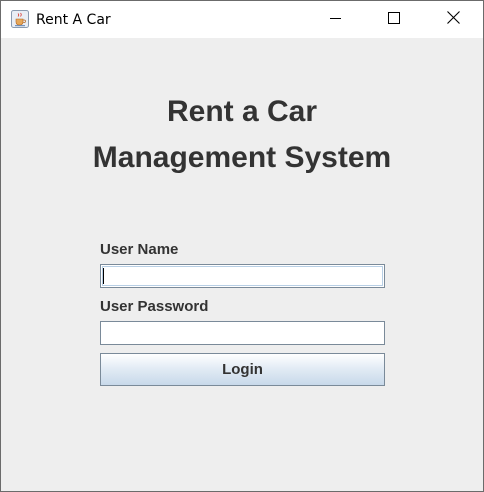  What do you see at coordinates (20, 19) in the screenshot?
I see `java-cup-icon` at bounding box center [20, 19].